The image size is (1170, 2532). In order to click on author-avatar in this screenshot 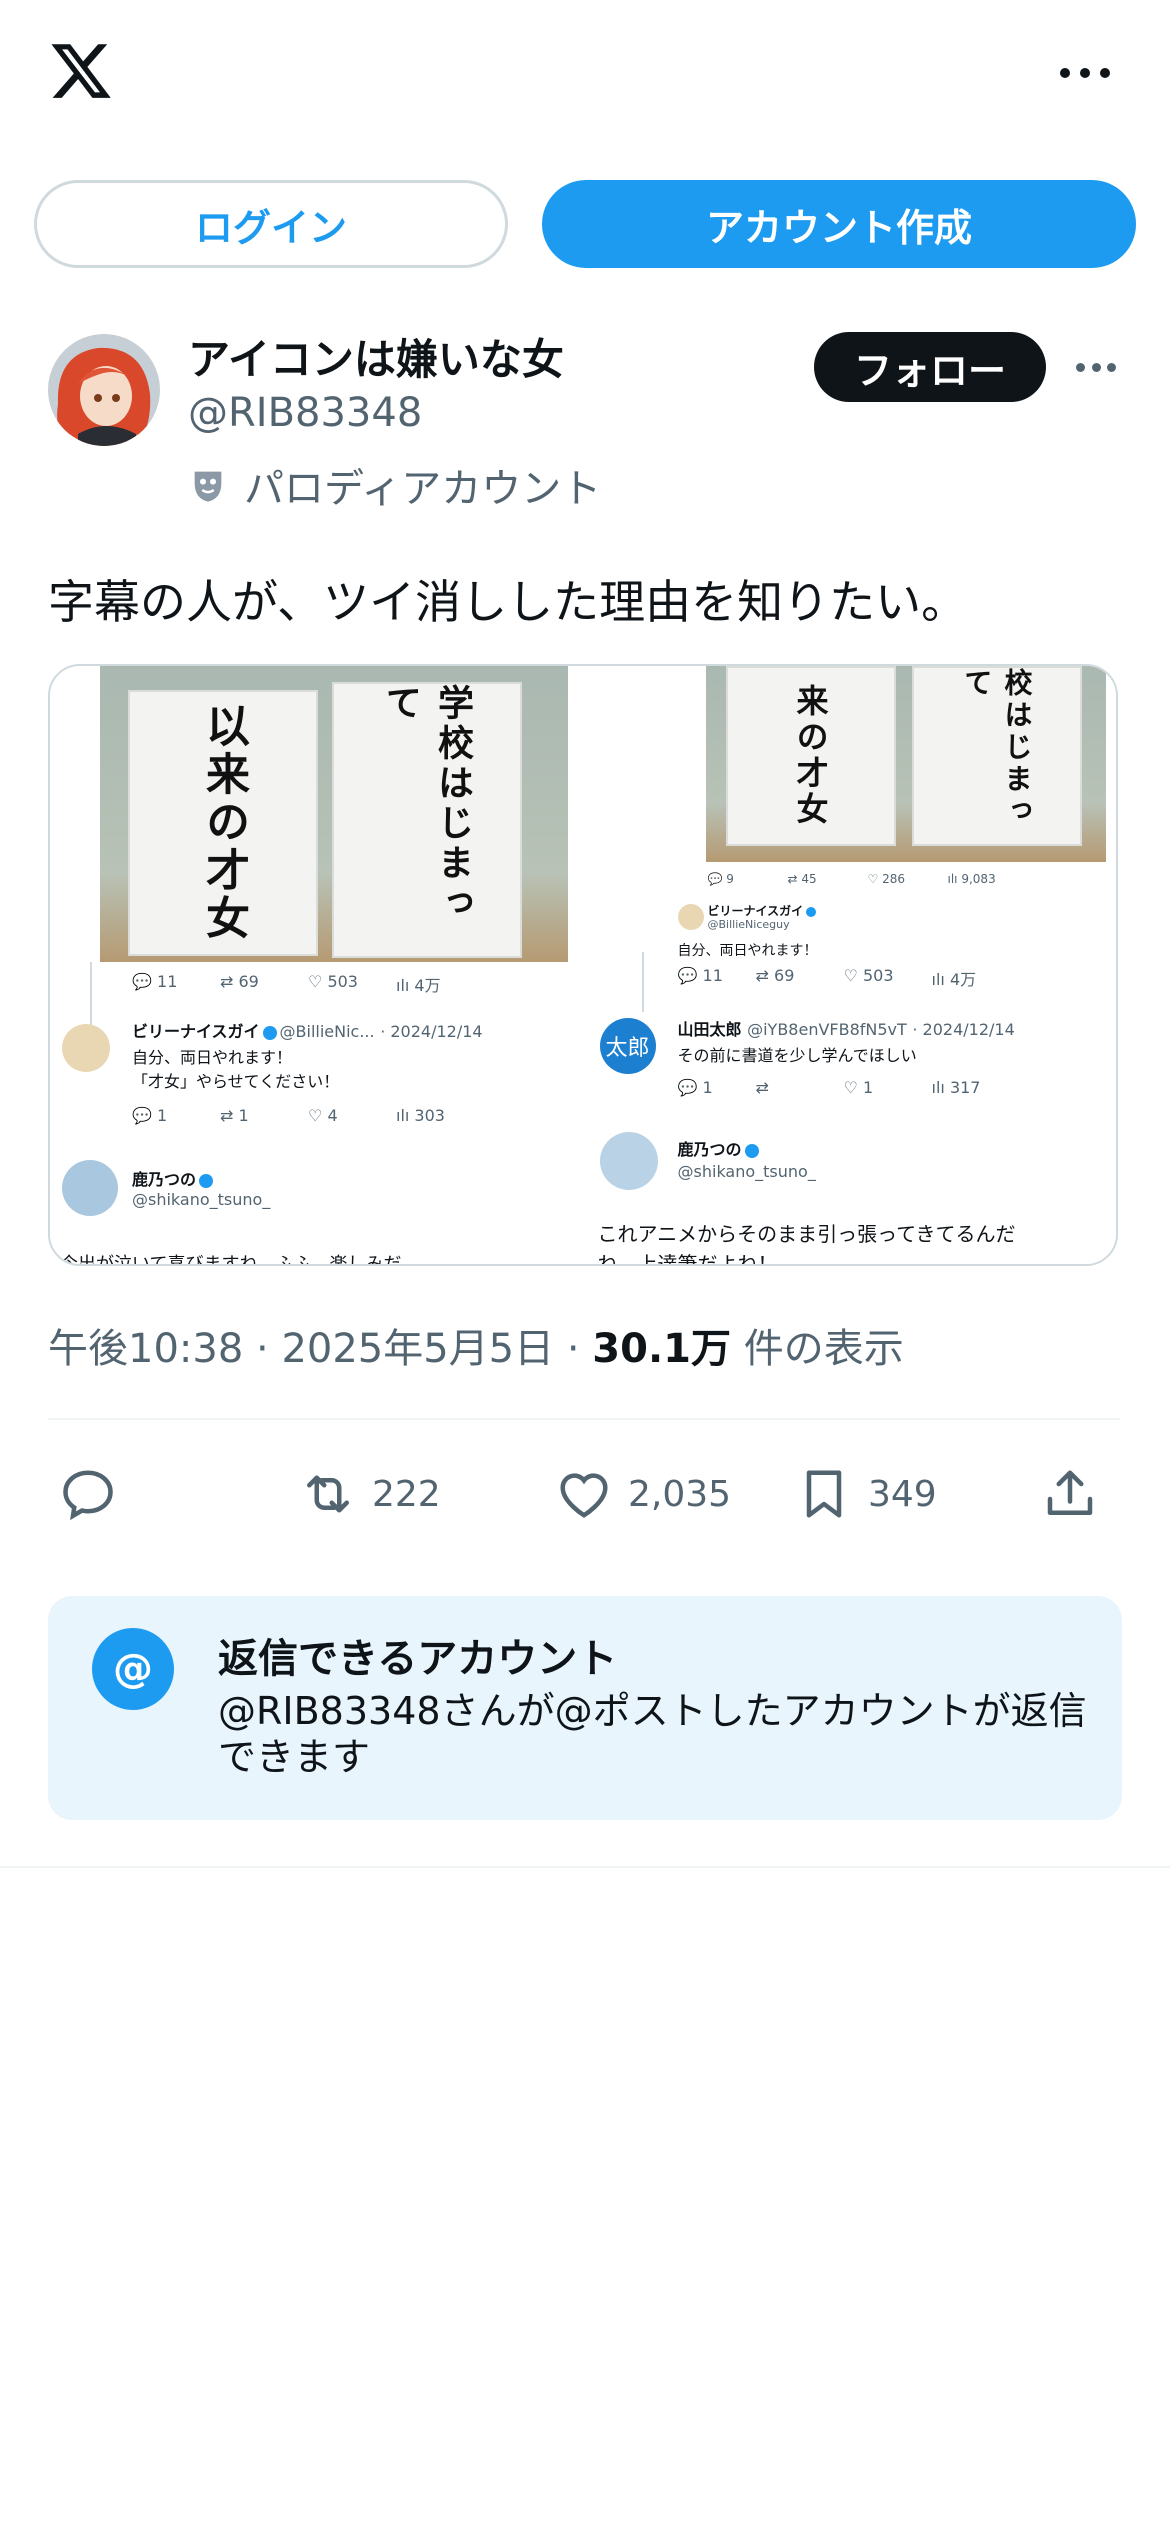, I will do `click(104, 390)`.